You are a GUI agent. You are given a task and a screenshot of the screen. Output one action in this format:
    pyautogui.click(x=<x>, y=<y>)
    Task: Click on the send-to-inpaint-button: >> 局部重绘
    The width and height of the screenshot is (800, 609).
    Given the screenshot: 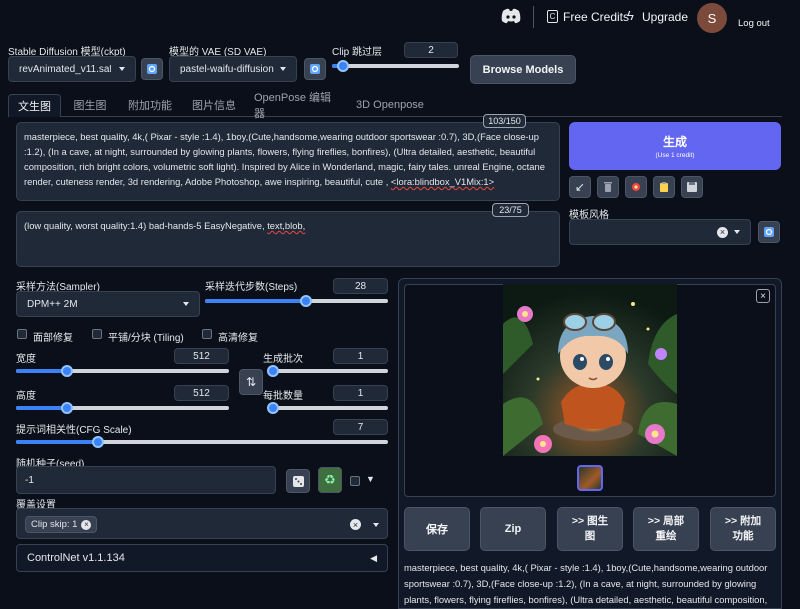 What is the action you would take?
    pyautogui.click(x=666, y=529)
    